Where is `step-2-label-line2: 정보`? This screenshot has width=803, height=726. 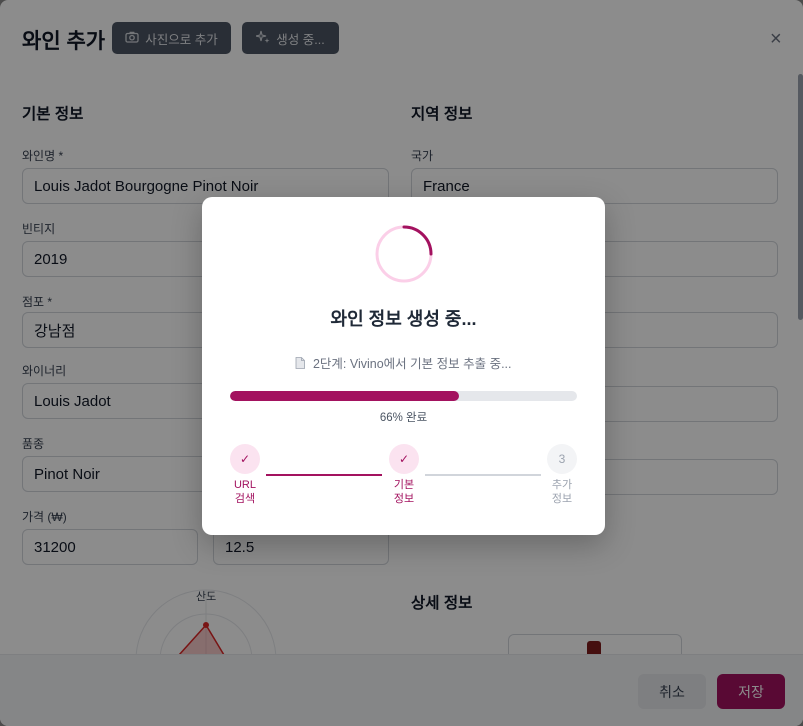 step-2-label-line2: 정보 is located at coordinates (404, 499).